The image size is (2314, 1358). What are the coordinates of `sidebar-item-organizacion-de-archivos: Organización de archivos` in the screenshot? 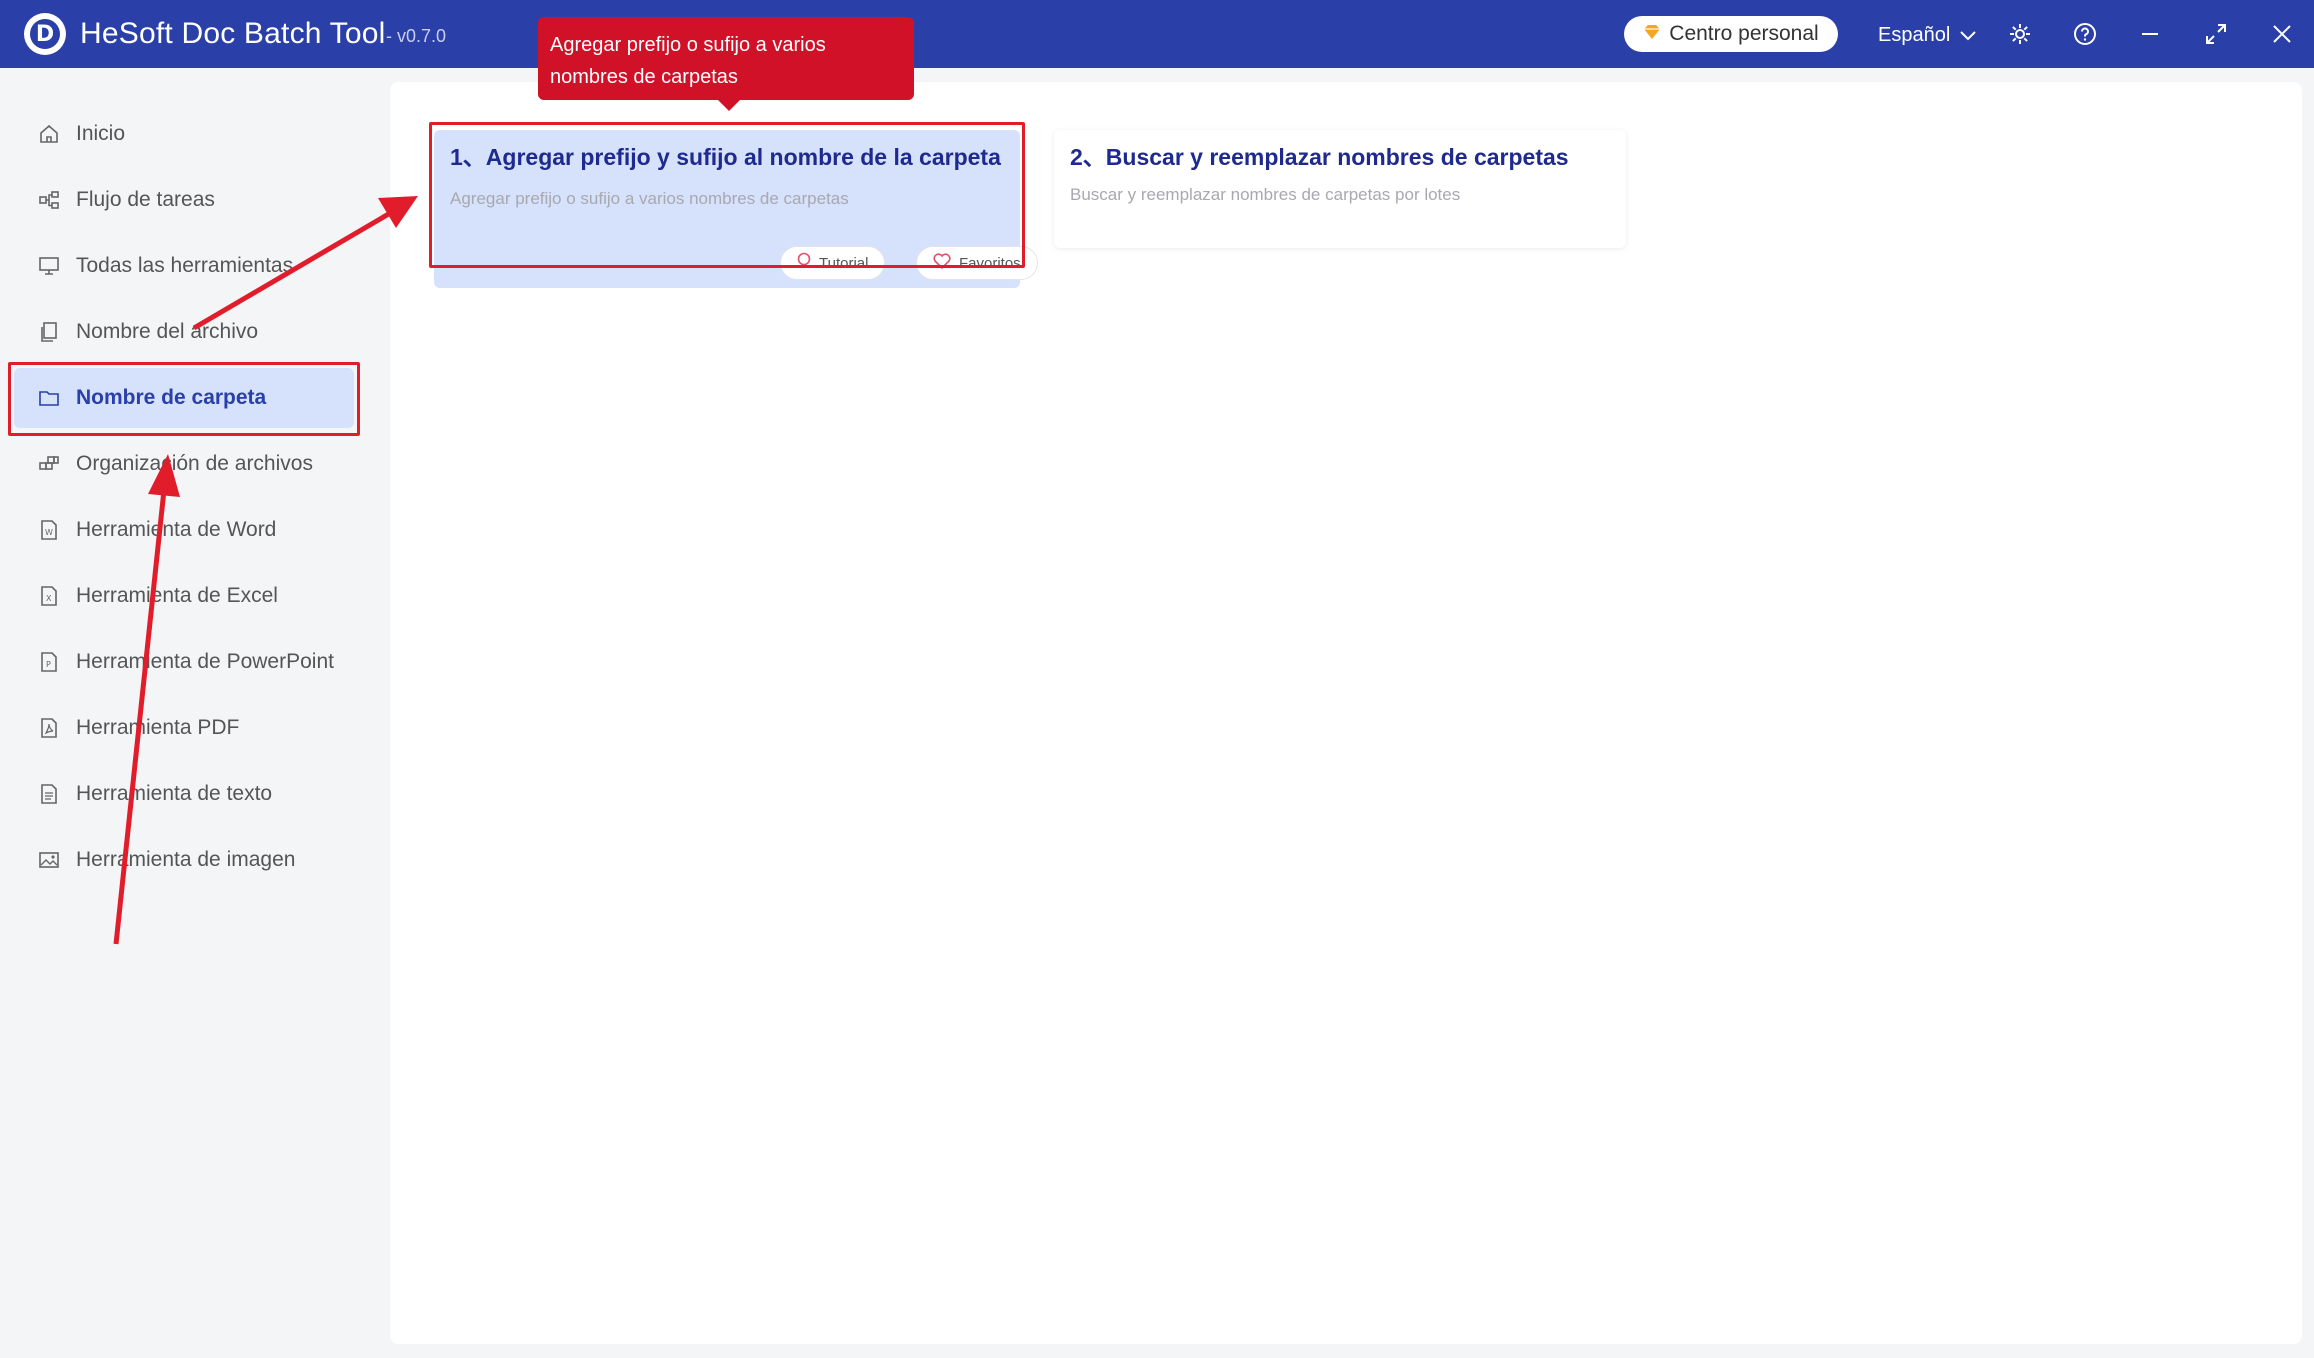 It's located at (184, 464).